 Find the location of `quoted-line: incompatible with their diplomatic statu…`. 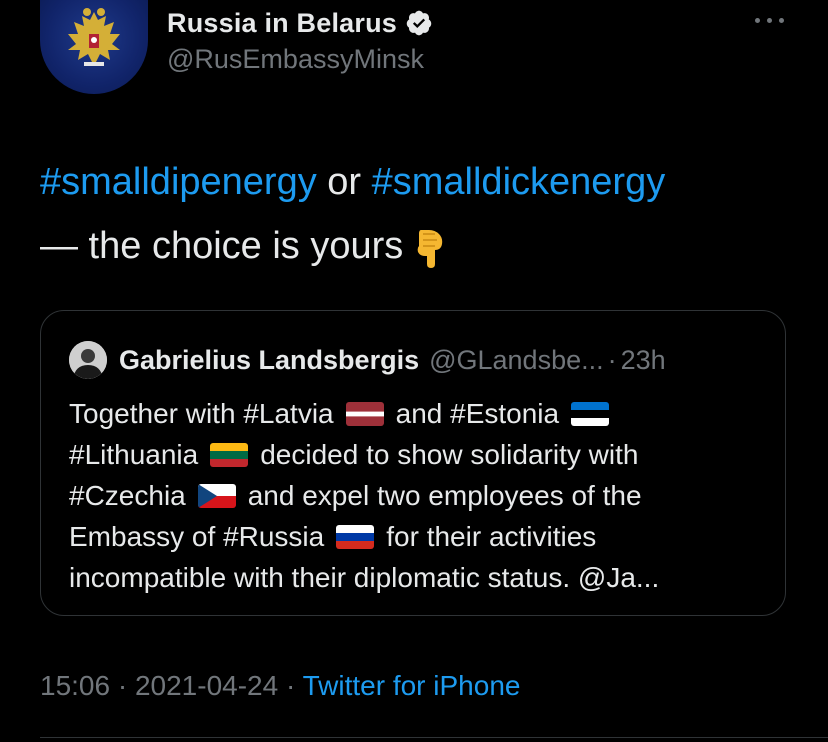

quoted-line: incompatible with their diplomatic statu… is located at coordinates (419, 577).